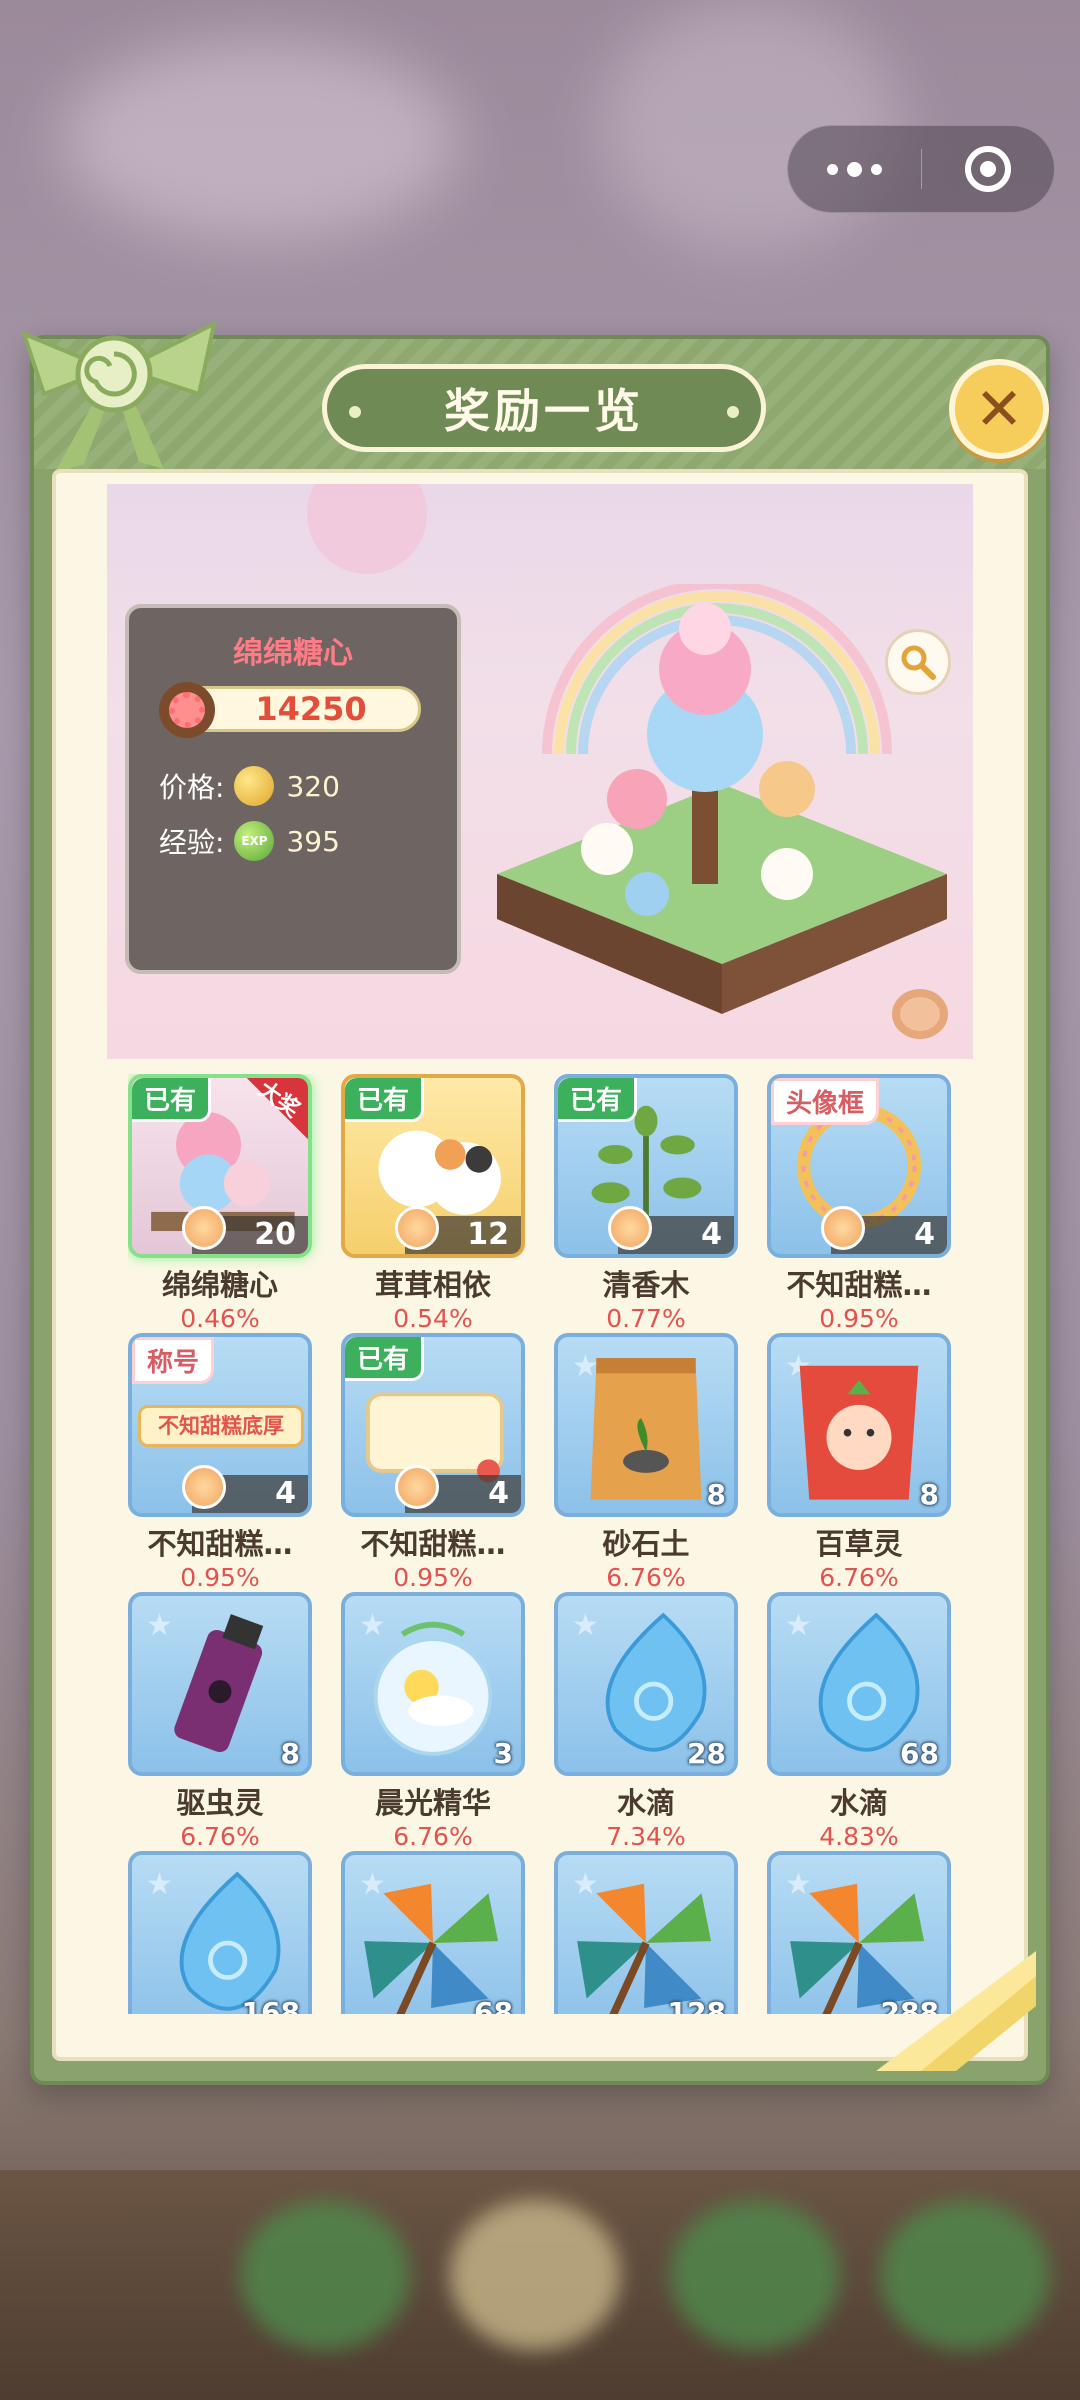 This screenshot has height=2400, width=1080. I want to click on reward-tile: ★已有12, so click(433, 1166).